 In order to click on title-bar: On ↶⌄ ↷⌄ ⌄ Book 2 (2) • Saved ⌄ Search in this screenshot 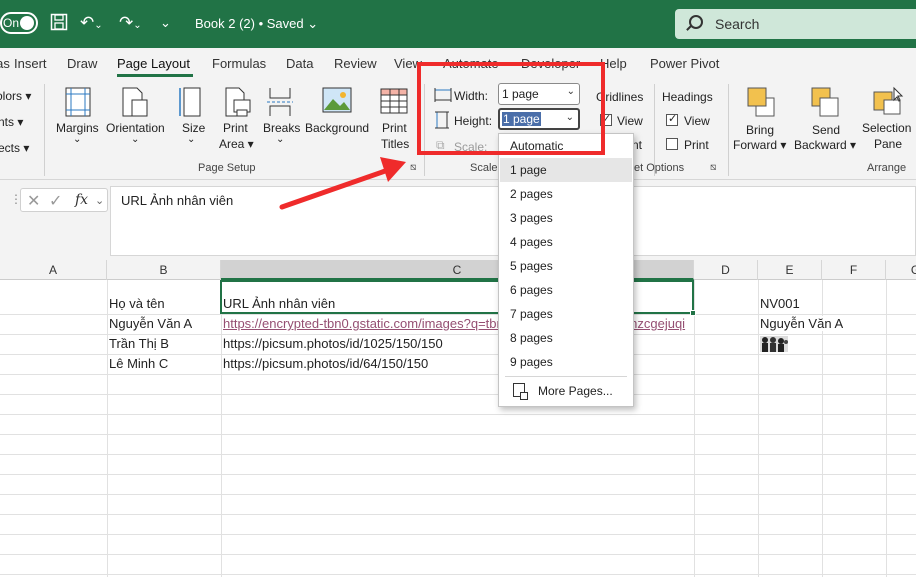, I will do `click(458, 24)`.